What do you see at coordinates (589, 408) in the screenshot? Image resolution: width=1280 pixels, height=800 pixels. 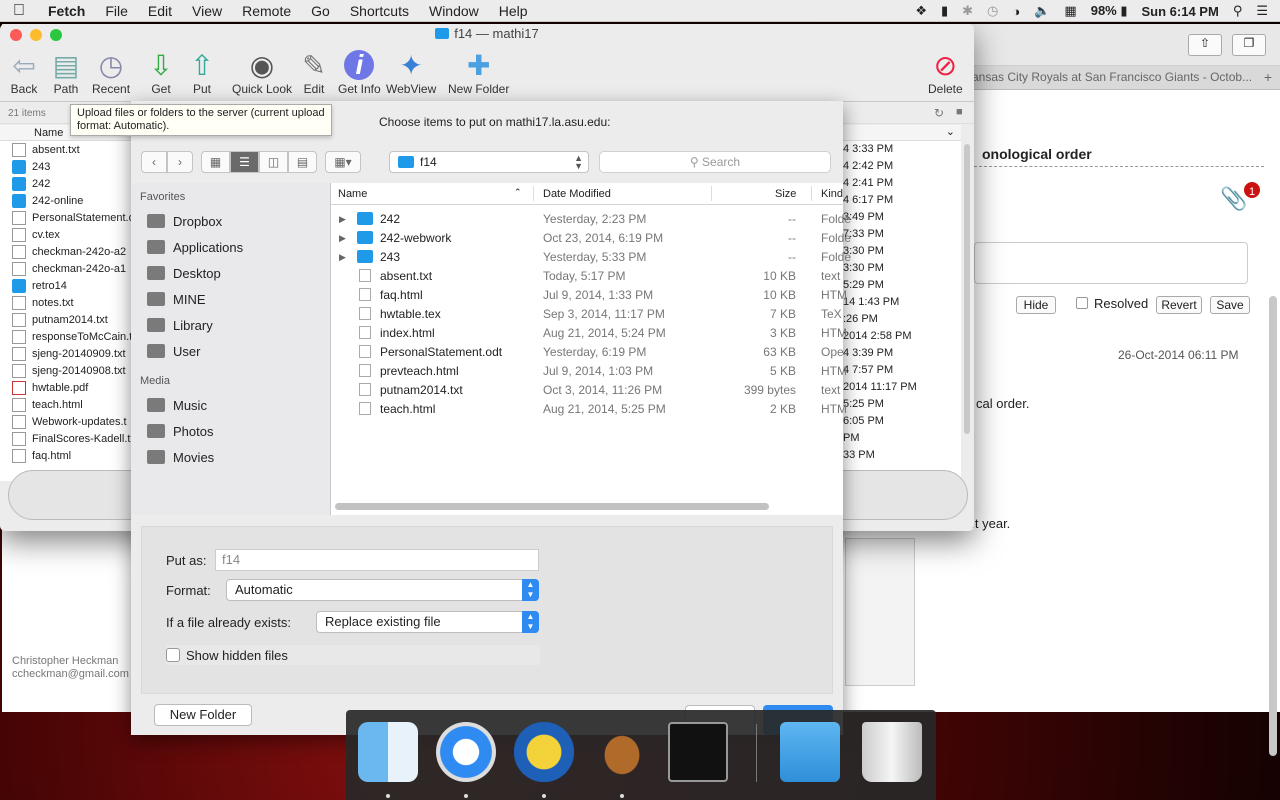 I see `file-row: teach.html Aug 21, 2014, 5:25 PM 2 KB HTM` at bounding box center [589, 408].